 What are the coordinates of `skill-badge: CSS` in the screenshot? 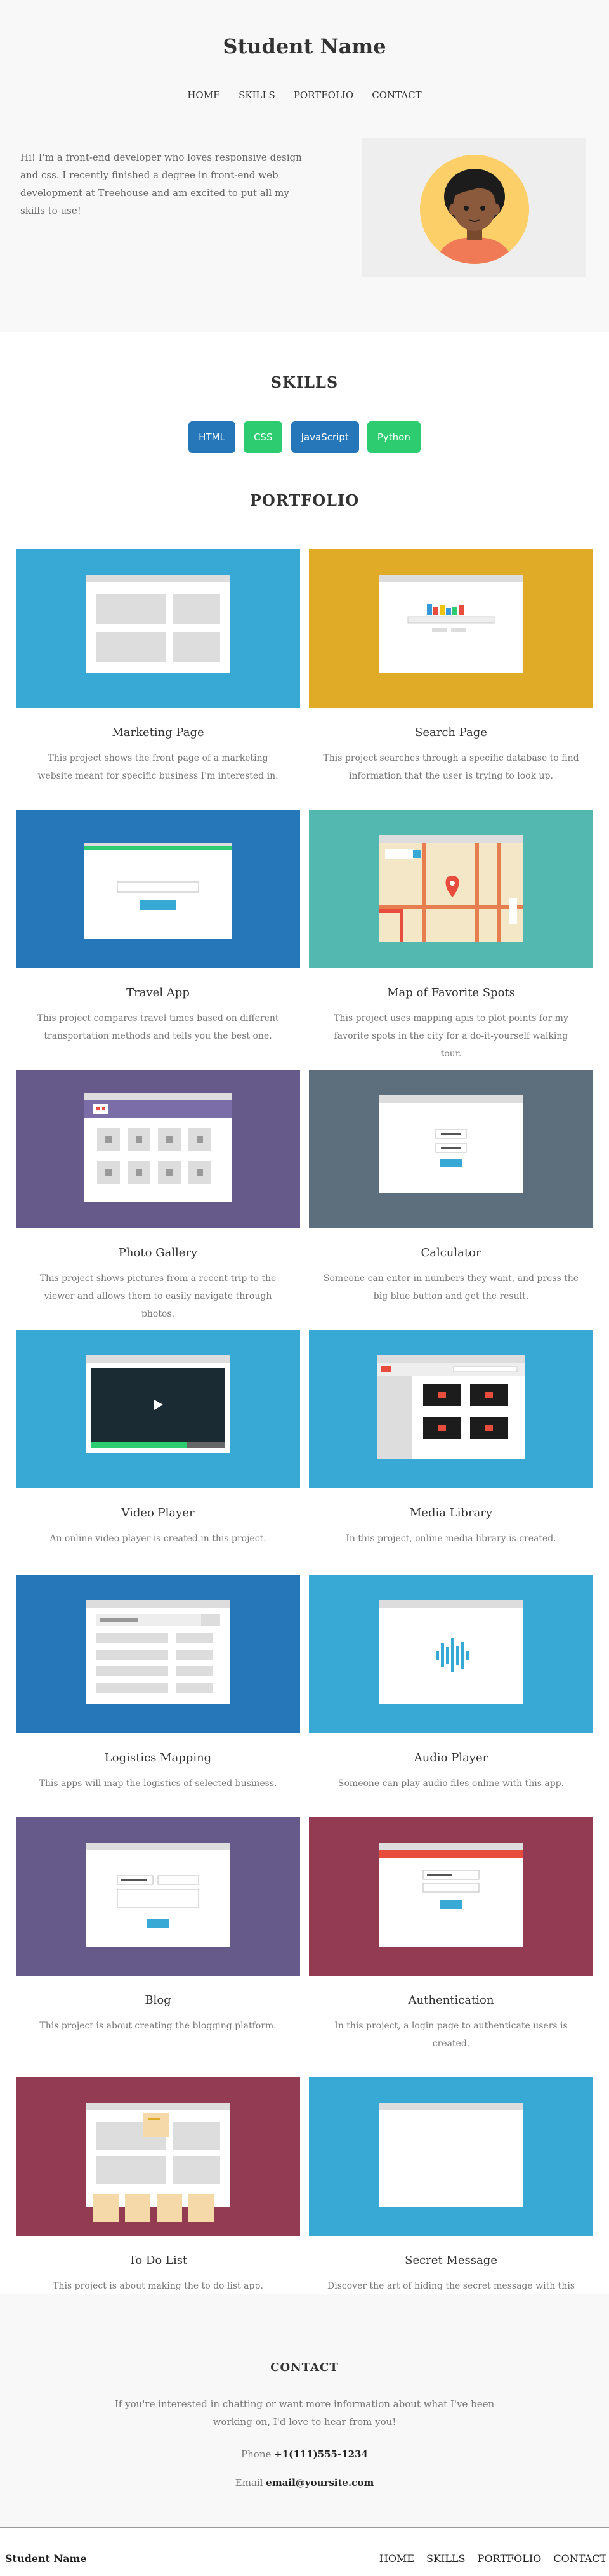 It's located at (263, 437).